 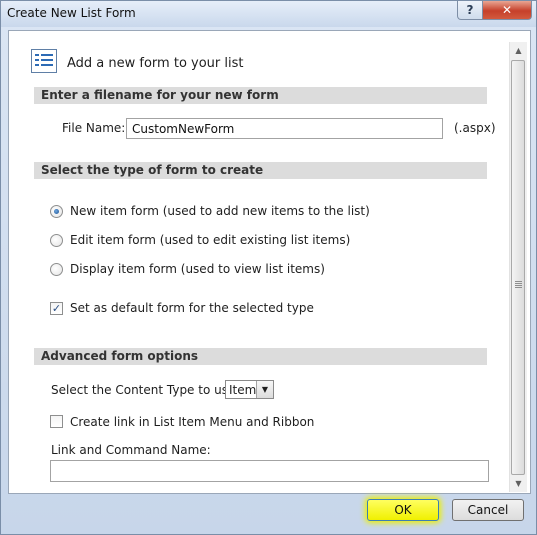 I want to click on checkmark-icon: ✓, so click(x=56, y=308).